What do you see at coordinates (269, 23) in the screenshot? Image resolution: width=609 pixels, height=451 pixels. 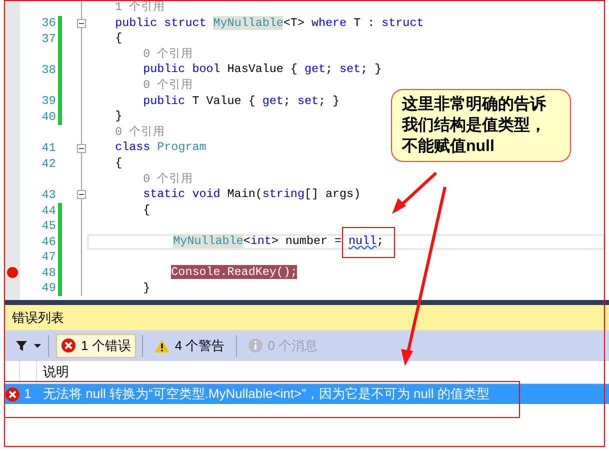 I see `code-line: public struct MyNullable<T> where T : struct` at bounding box center [269, 23].